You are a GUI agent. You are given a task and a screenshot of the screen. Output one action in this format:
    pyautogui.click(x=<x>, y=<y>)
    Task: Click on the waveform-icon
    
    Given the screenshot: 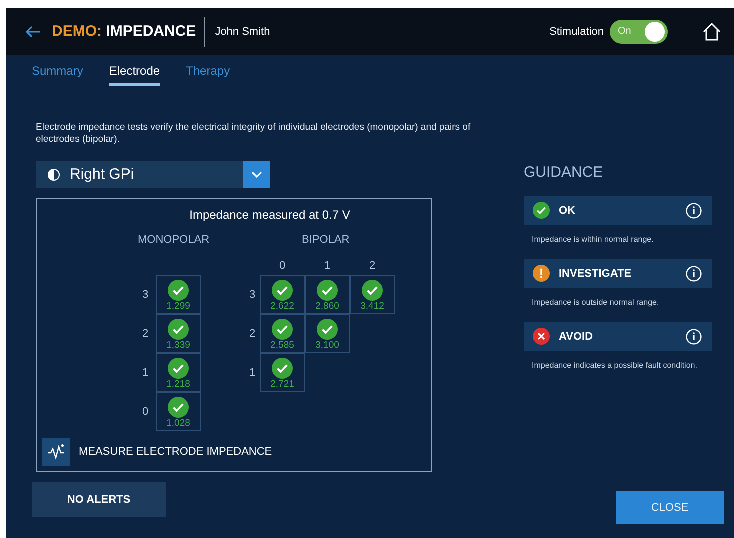 What is the action you would take?
    pyautogui.click(x=56, y=452)
    